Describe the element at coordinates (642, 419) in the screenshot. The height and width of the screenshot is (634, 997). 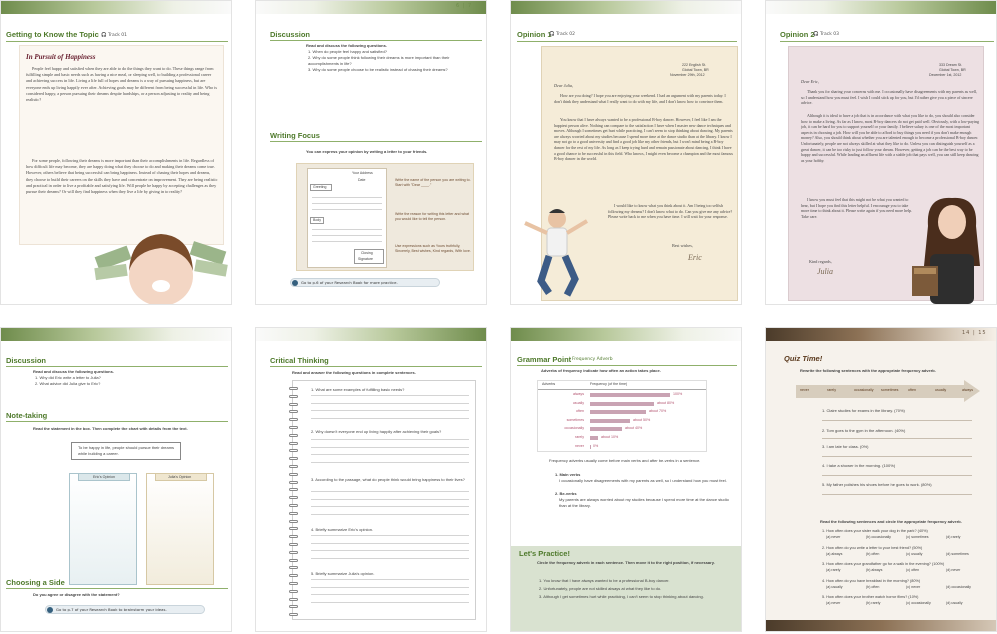
I see `frequency-value: about 50%` at that location.